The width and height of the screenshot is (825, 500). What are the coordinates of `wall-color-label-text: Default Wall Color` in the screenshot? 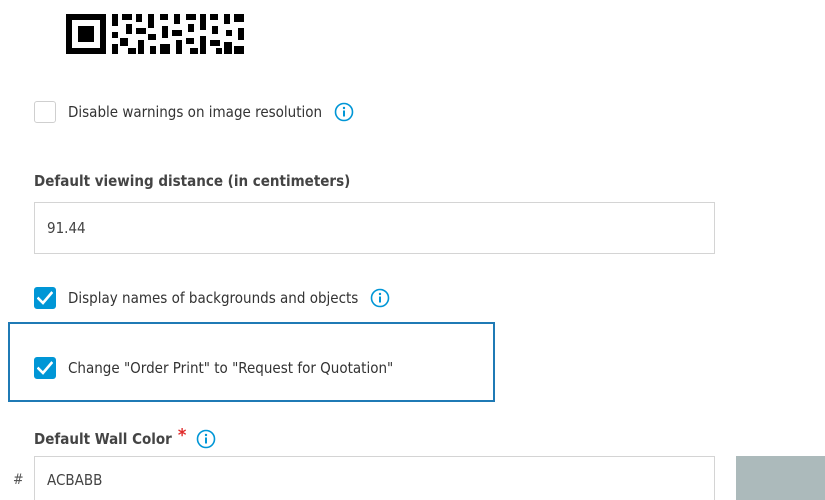 It's located at (103, 438).